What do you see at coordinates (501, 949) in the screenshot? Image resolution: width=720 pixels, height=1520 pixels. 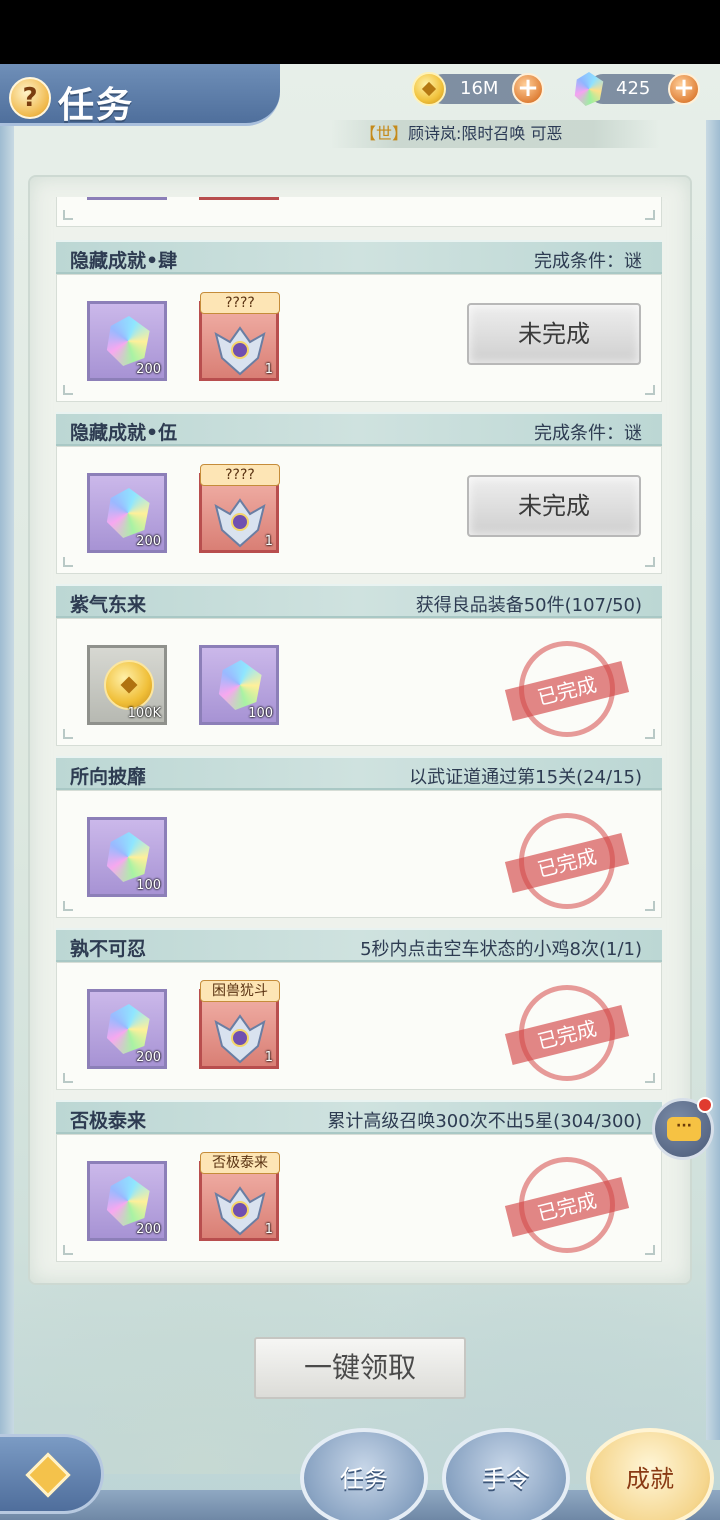 I see `achievement-condition: 5秒内点击空车状态的小鸡8次(1/1)` at bounding box center [501, 949].